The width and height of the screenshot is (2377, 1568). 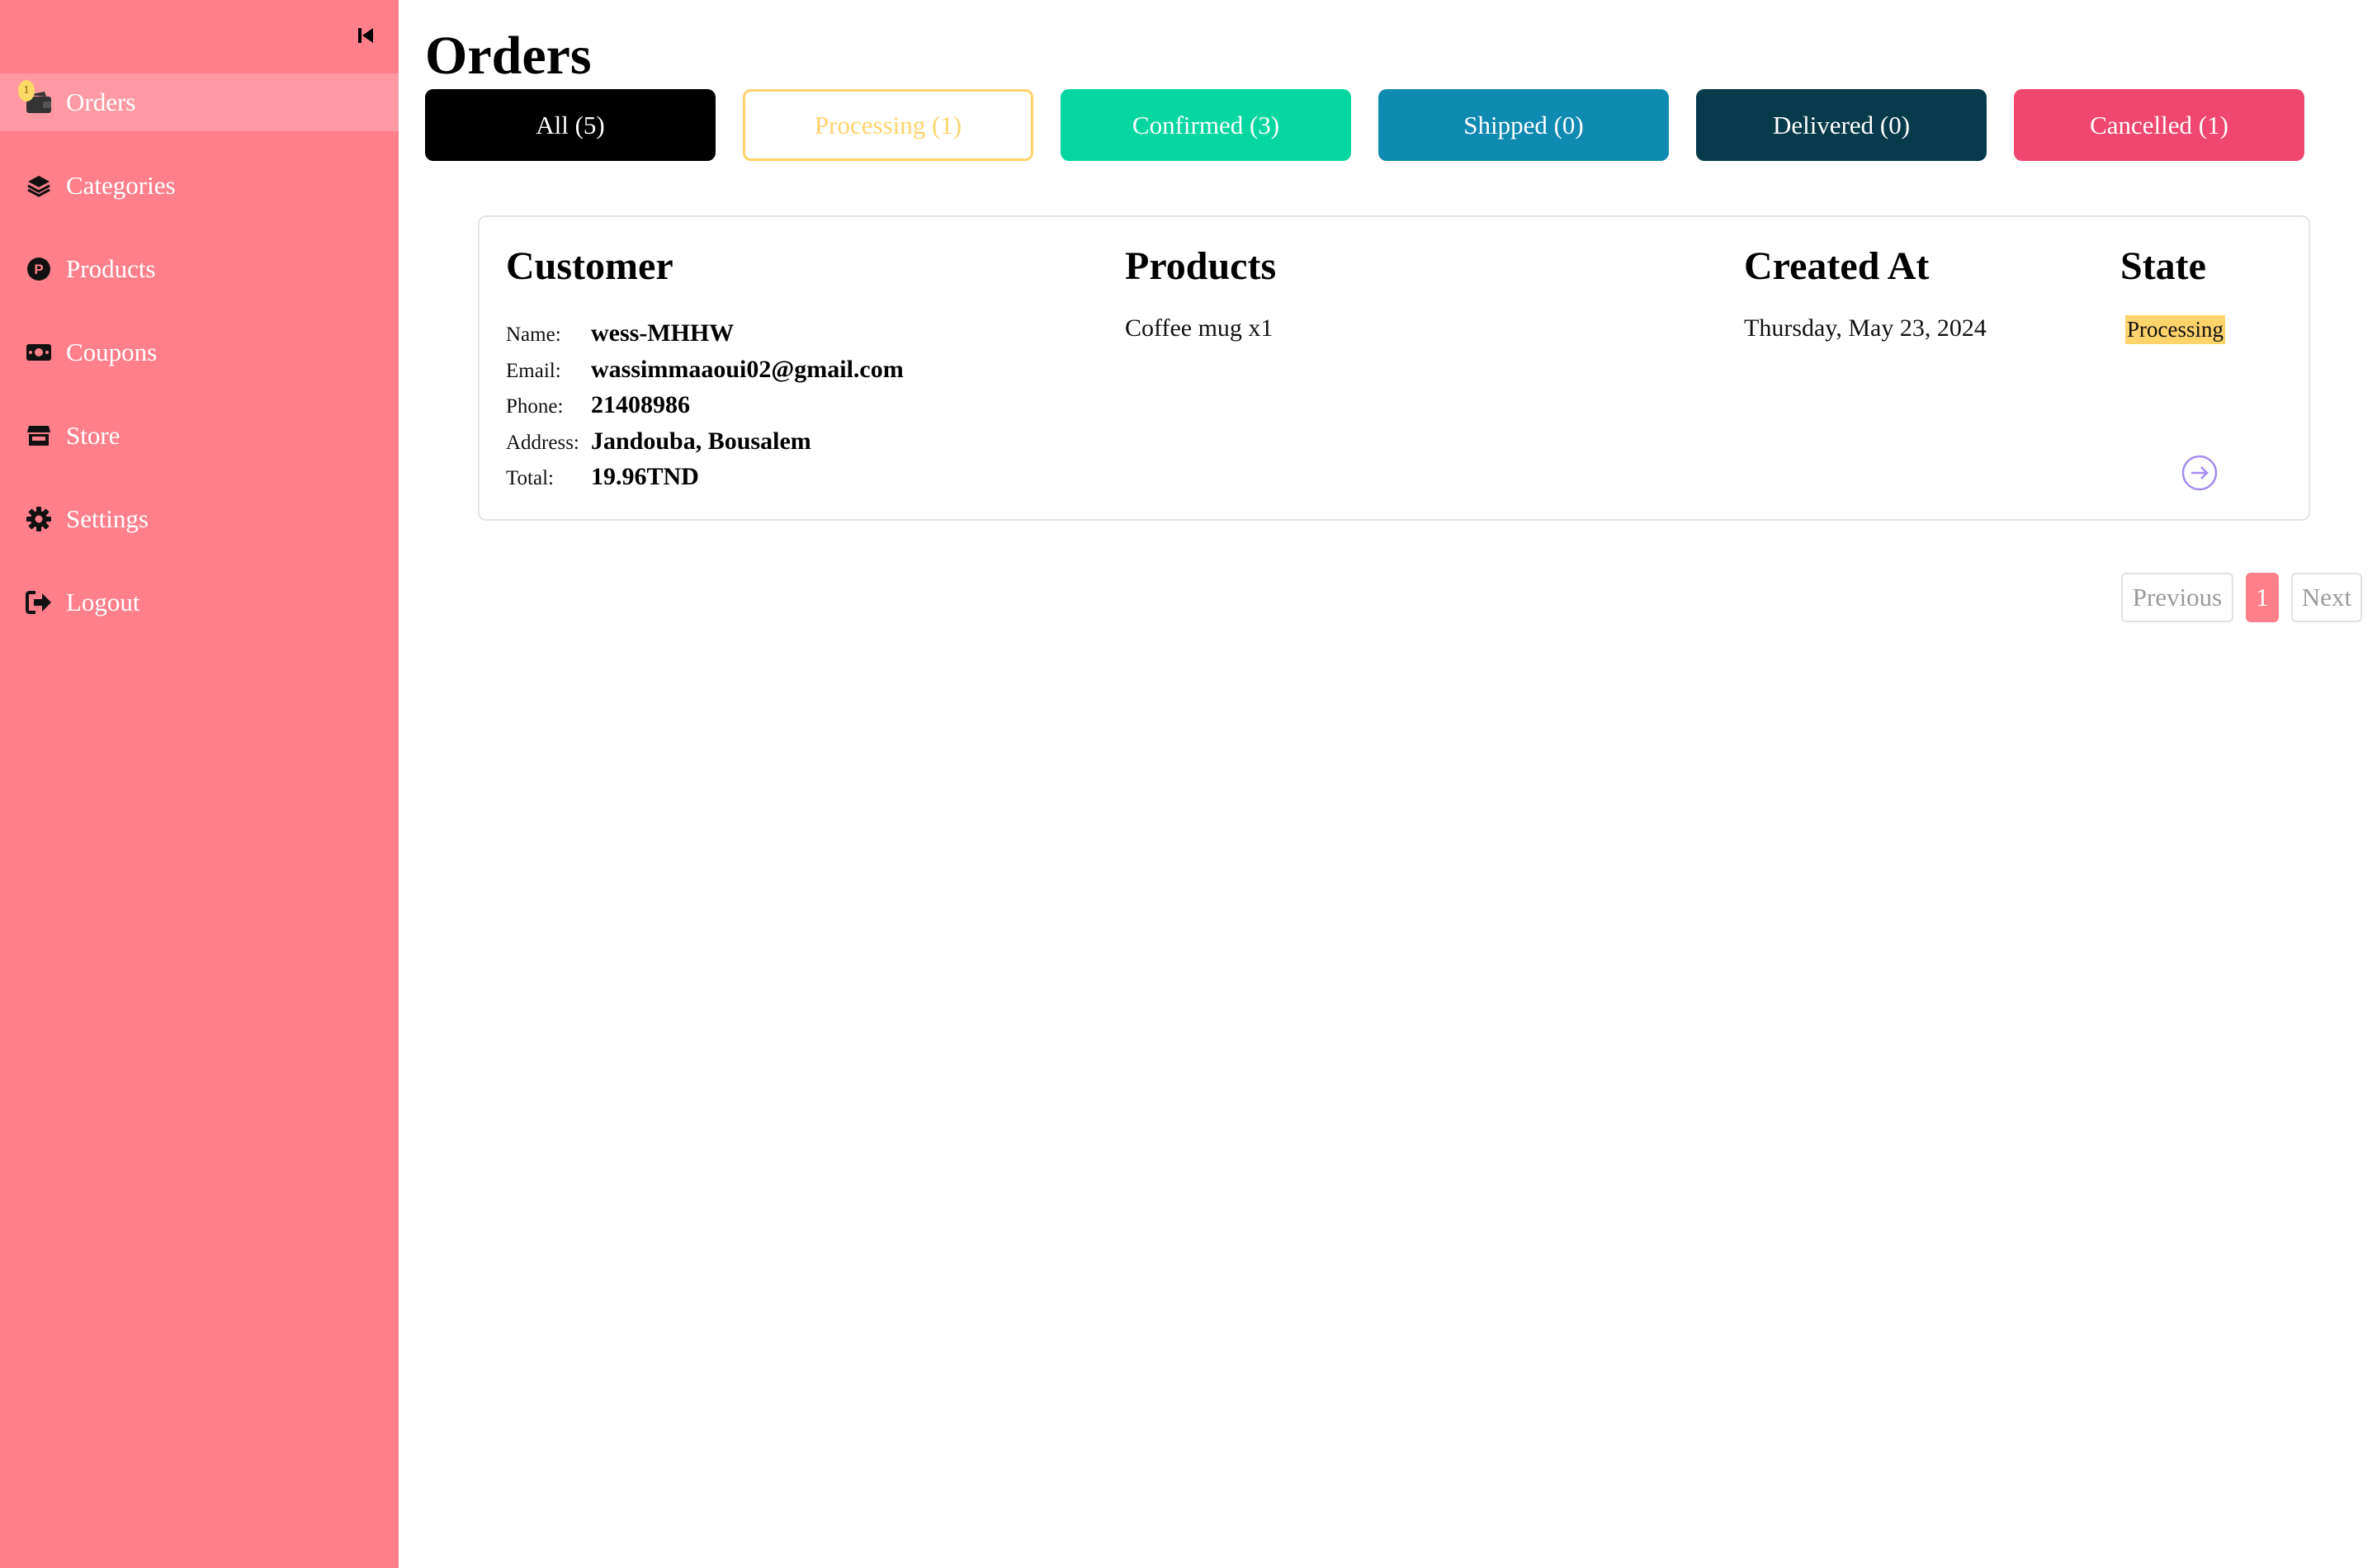 What do you see at coordinates (533, 370) in the screenshot?
I see `email-key: Email:` at bounding box center [533, 370].